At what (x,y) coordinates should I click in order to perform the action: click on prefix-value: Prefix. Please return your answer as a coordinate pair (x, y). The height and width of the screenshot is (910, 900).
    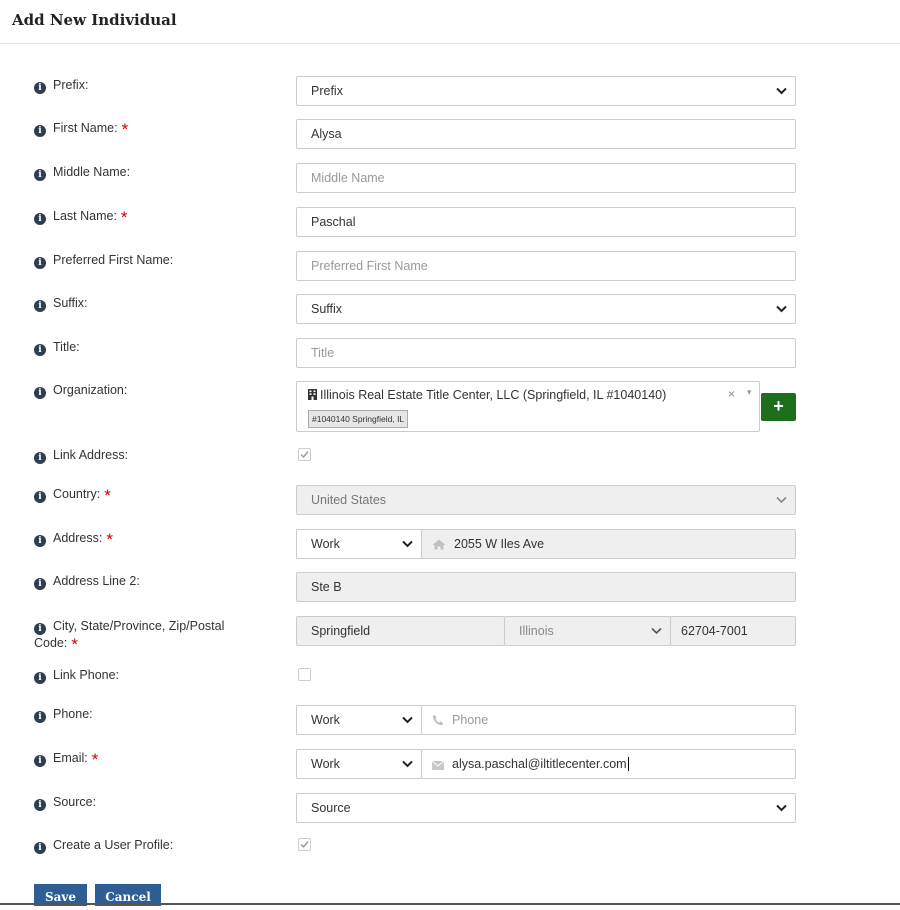
    Looking at the image, I should click on (327, 91).